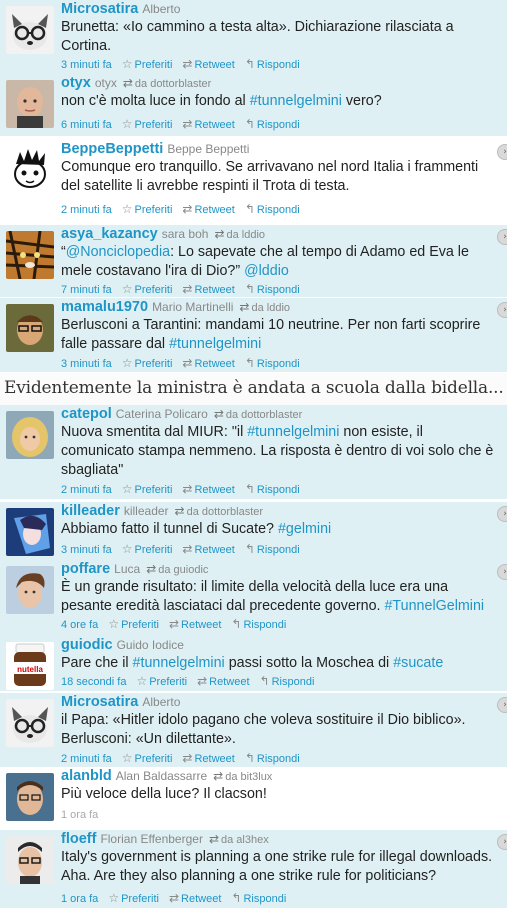 This screenshot has width=507, height=908. I want to click on timestamp-link: 18 secondi fa, so click(93, 682).